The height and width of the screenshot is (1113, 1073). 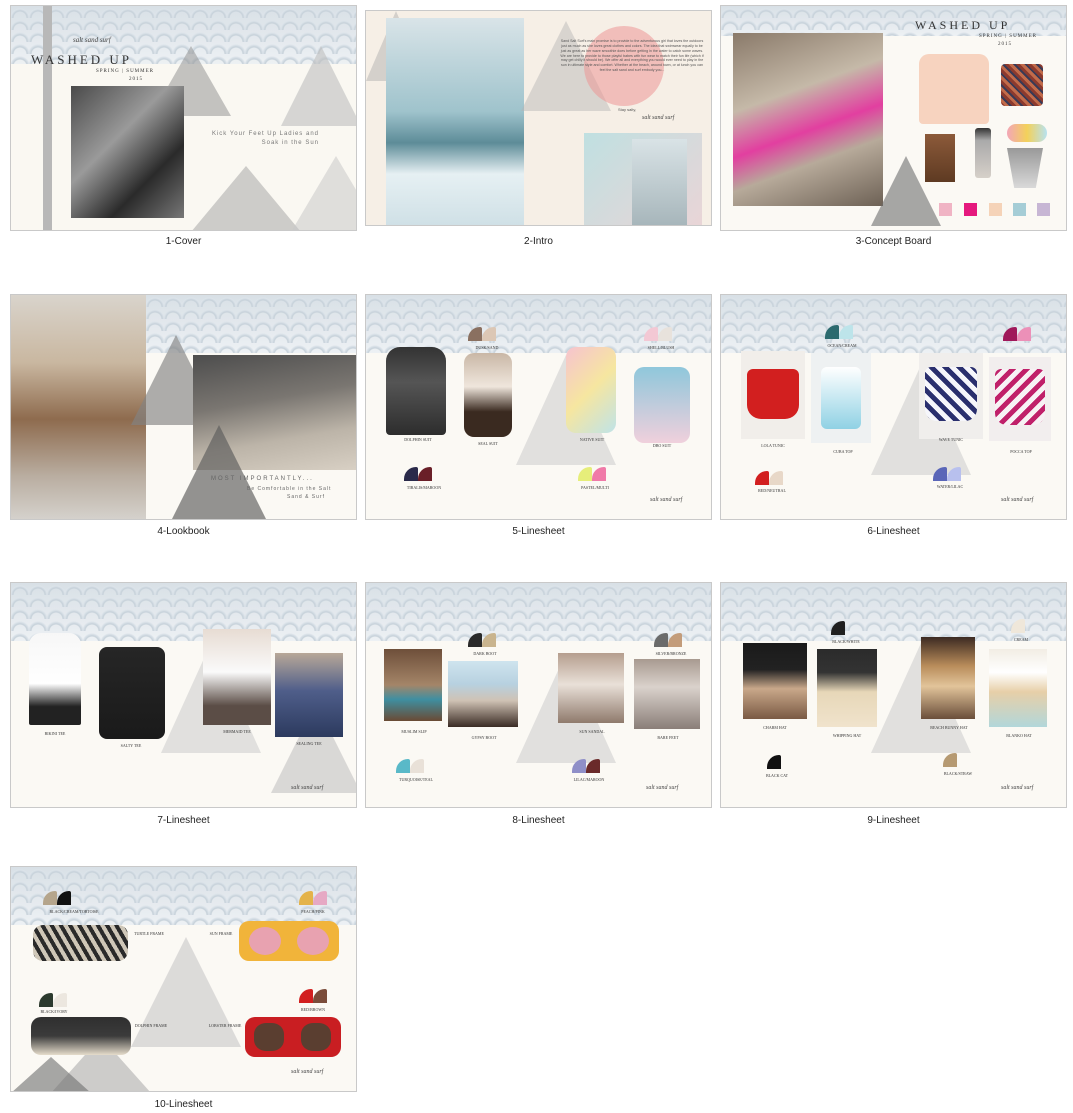 What do you see at coordinates (808, 119) in the screenshot?
I see `concept-photo` at bounding box center [808, 119].